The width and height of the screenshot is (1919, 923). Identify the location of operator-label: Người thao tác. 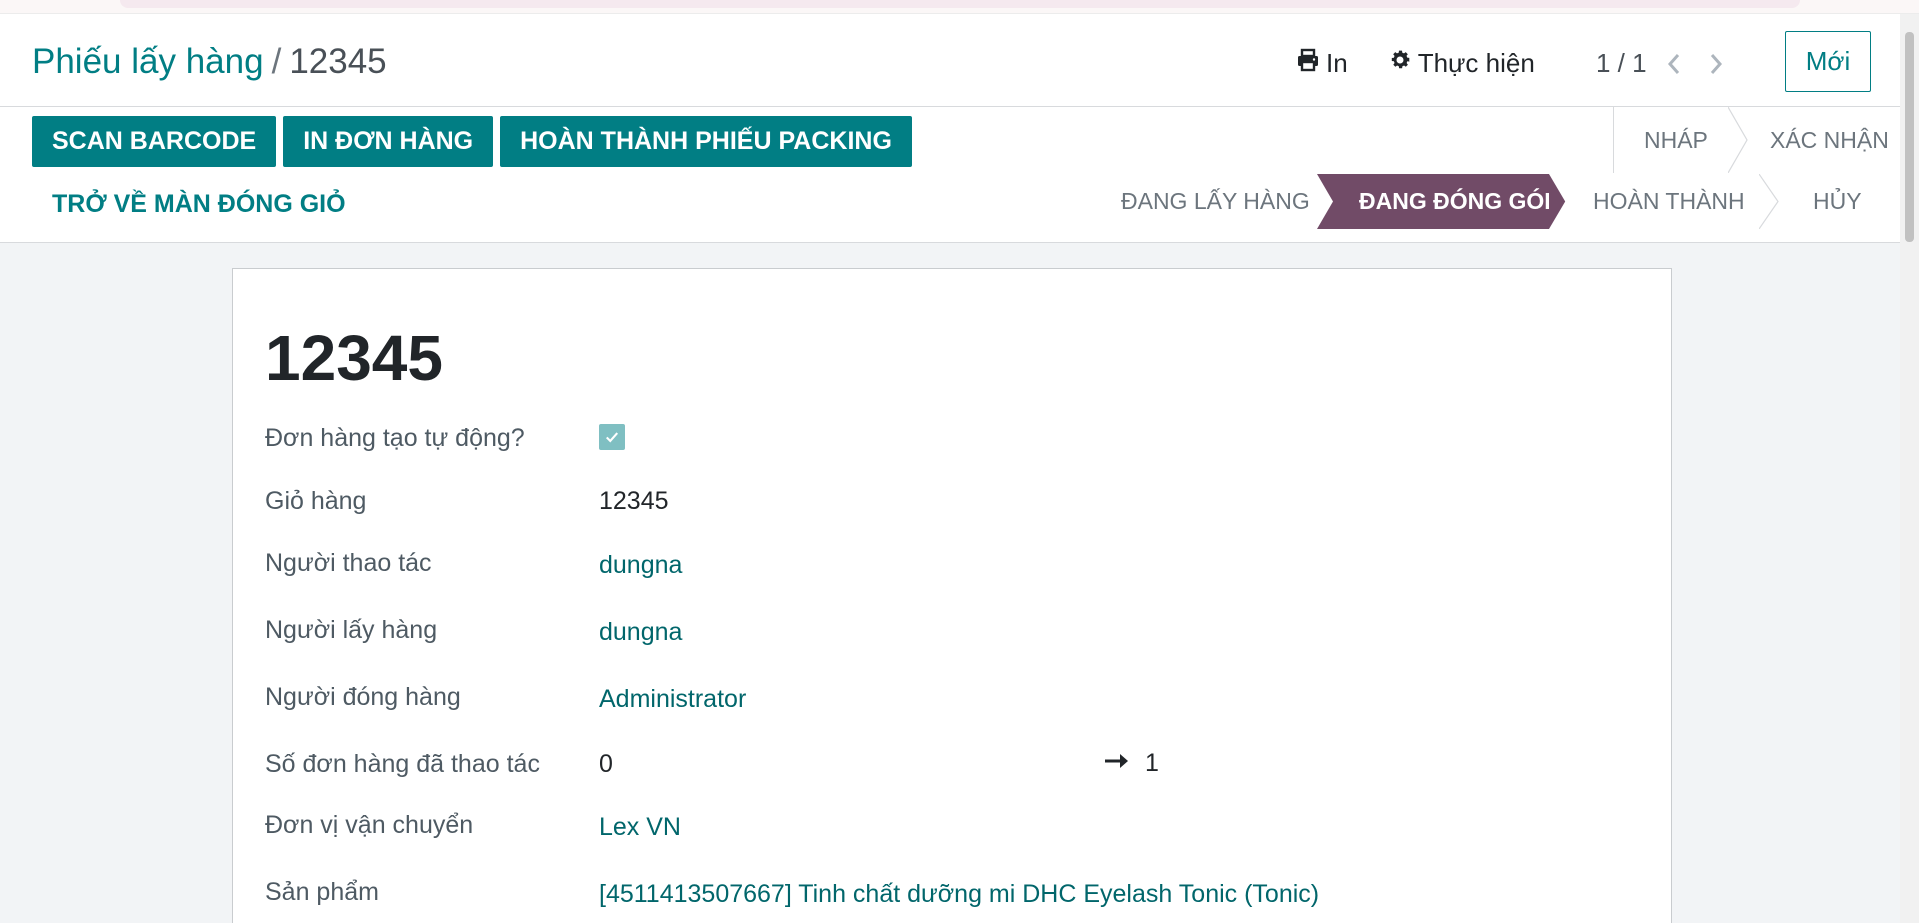
(348, 563).